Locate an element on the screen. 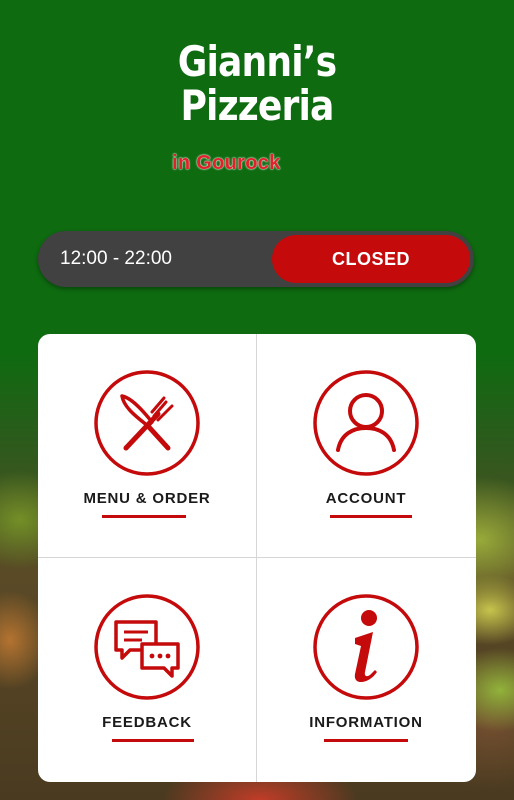  app-logo: Gianni’s Pizzeria is located at coordinates (257, 84).